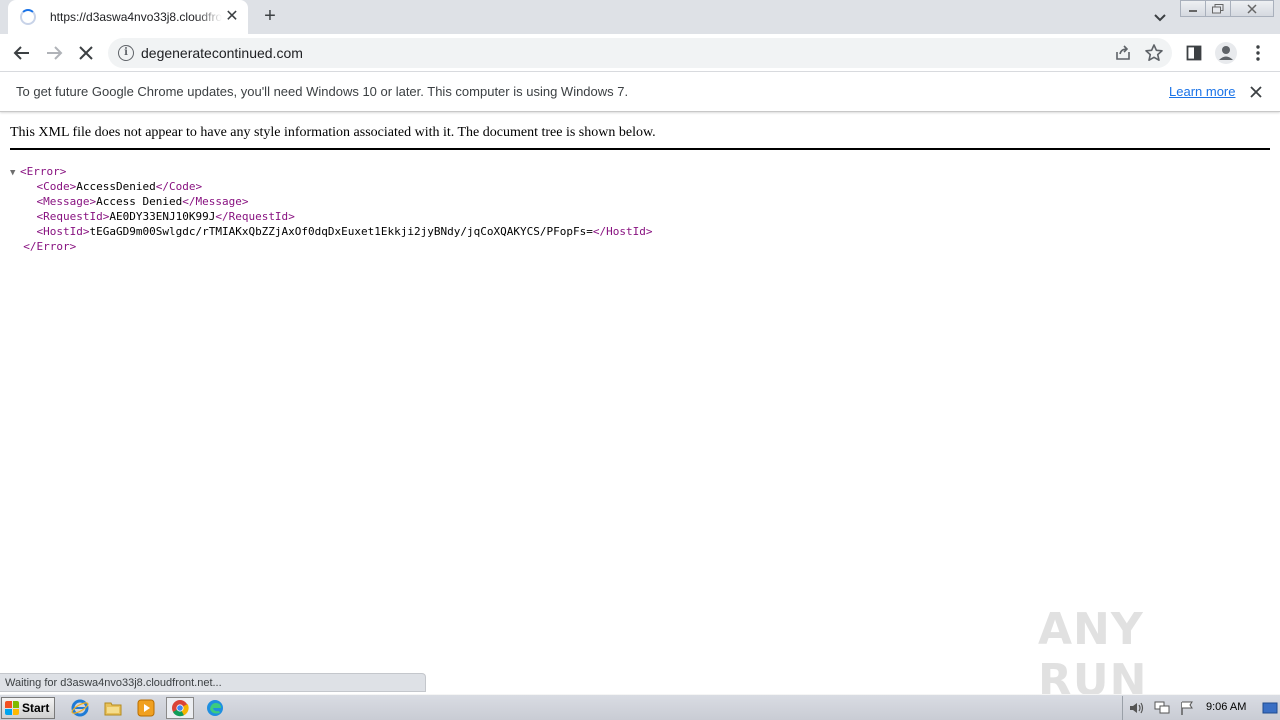 The image size is (1280, 720). I want to click on browser-toolbar: i degeneratecontinued.com, so click(640, 53).